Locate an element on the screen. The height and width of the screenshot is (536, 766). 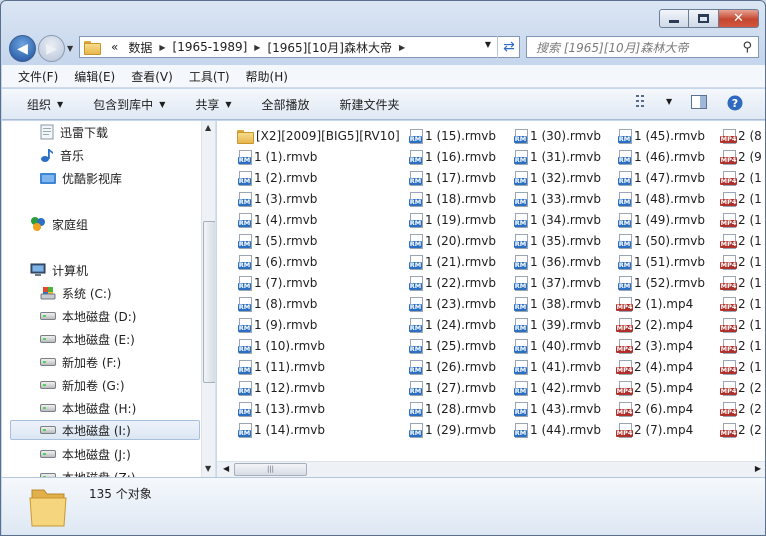
back-button: ◀ is located at coordinates (22, 48).